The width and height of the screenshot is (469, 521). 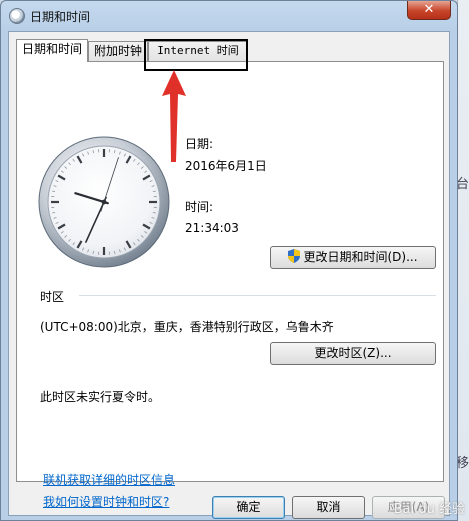 I want to click on timezone-value: (UTC+08:00)北京，重庆，香港特别行政区，乌鲁木齐, so click(x=187, y=327).